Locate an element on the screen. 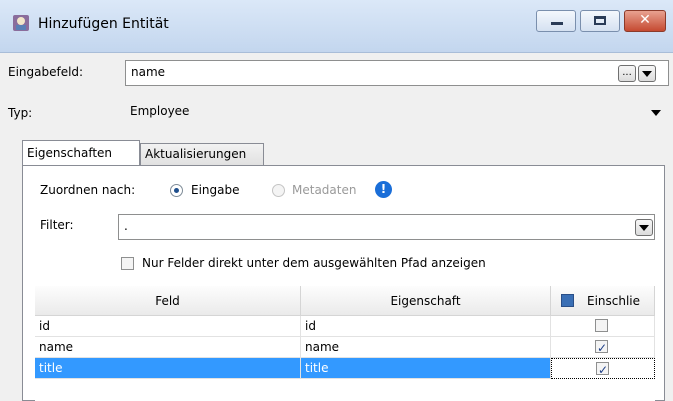  entity-app-icon is located at coordinates (21, 23).